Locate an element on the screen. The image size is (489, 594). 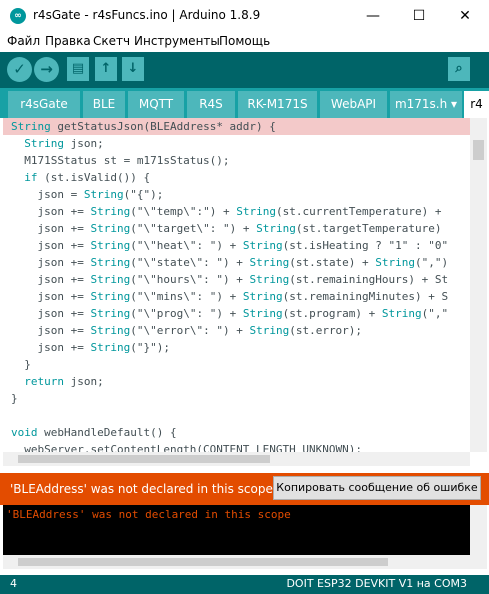
window-title: r4sGate - r4sFuncs.ino | Arduino 1.8.9 is located at coordinates (147, 15).